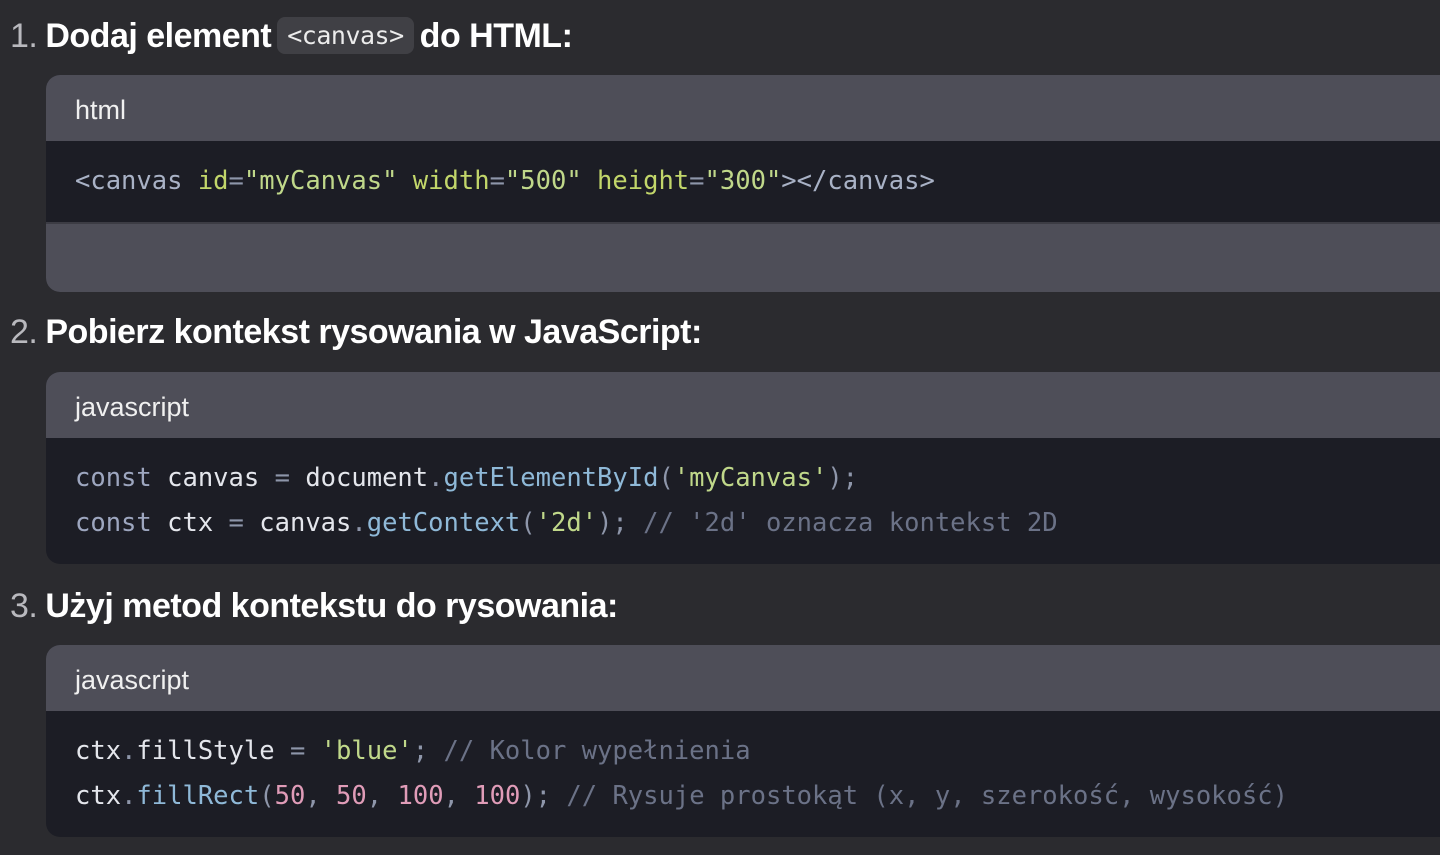 Image resolution: width=1440 pixels, height=855 pixels. What do you see at coordinates (373, 332) in the screenshot?
I see `step-2-title: Pobierz kontekst rysowania w JavaScript:` at bounding box center [373, 332].